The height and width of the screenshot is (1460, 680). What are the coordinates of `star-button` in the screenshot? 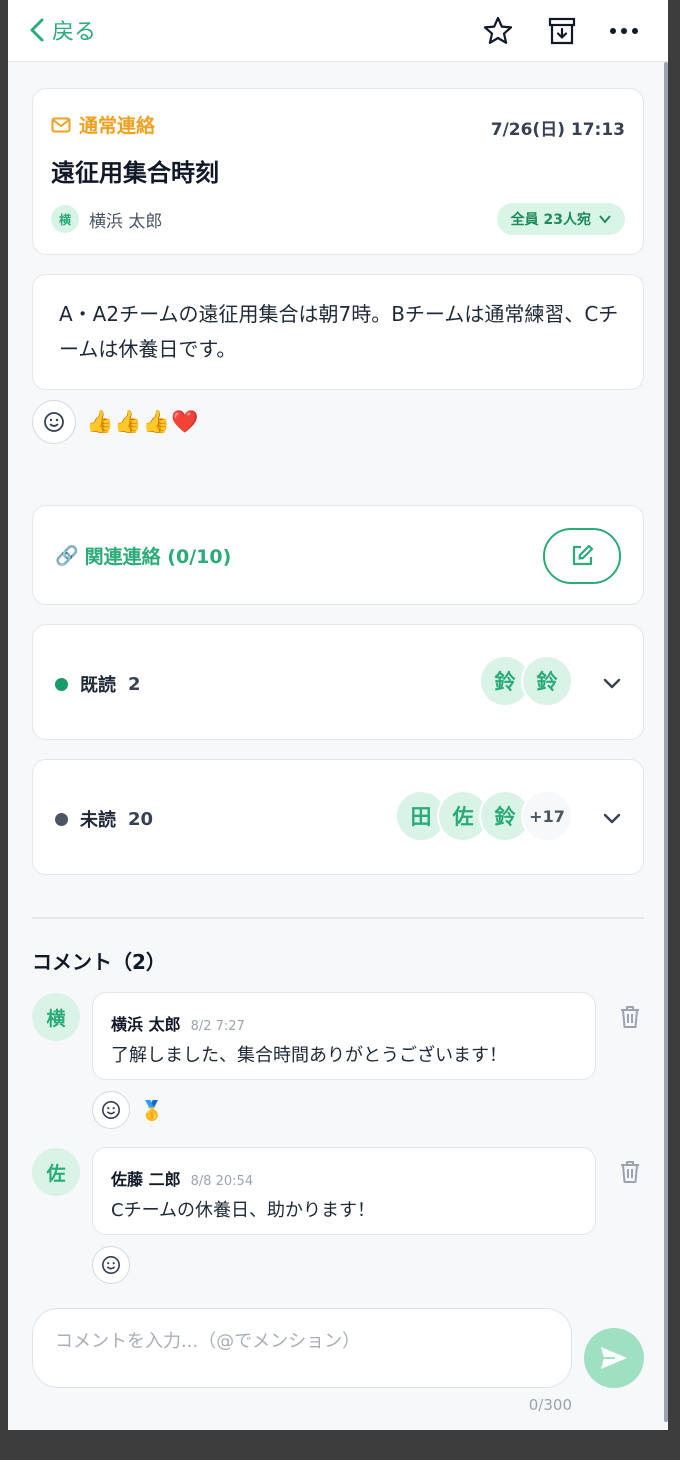 It's located at (498, 31).